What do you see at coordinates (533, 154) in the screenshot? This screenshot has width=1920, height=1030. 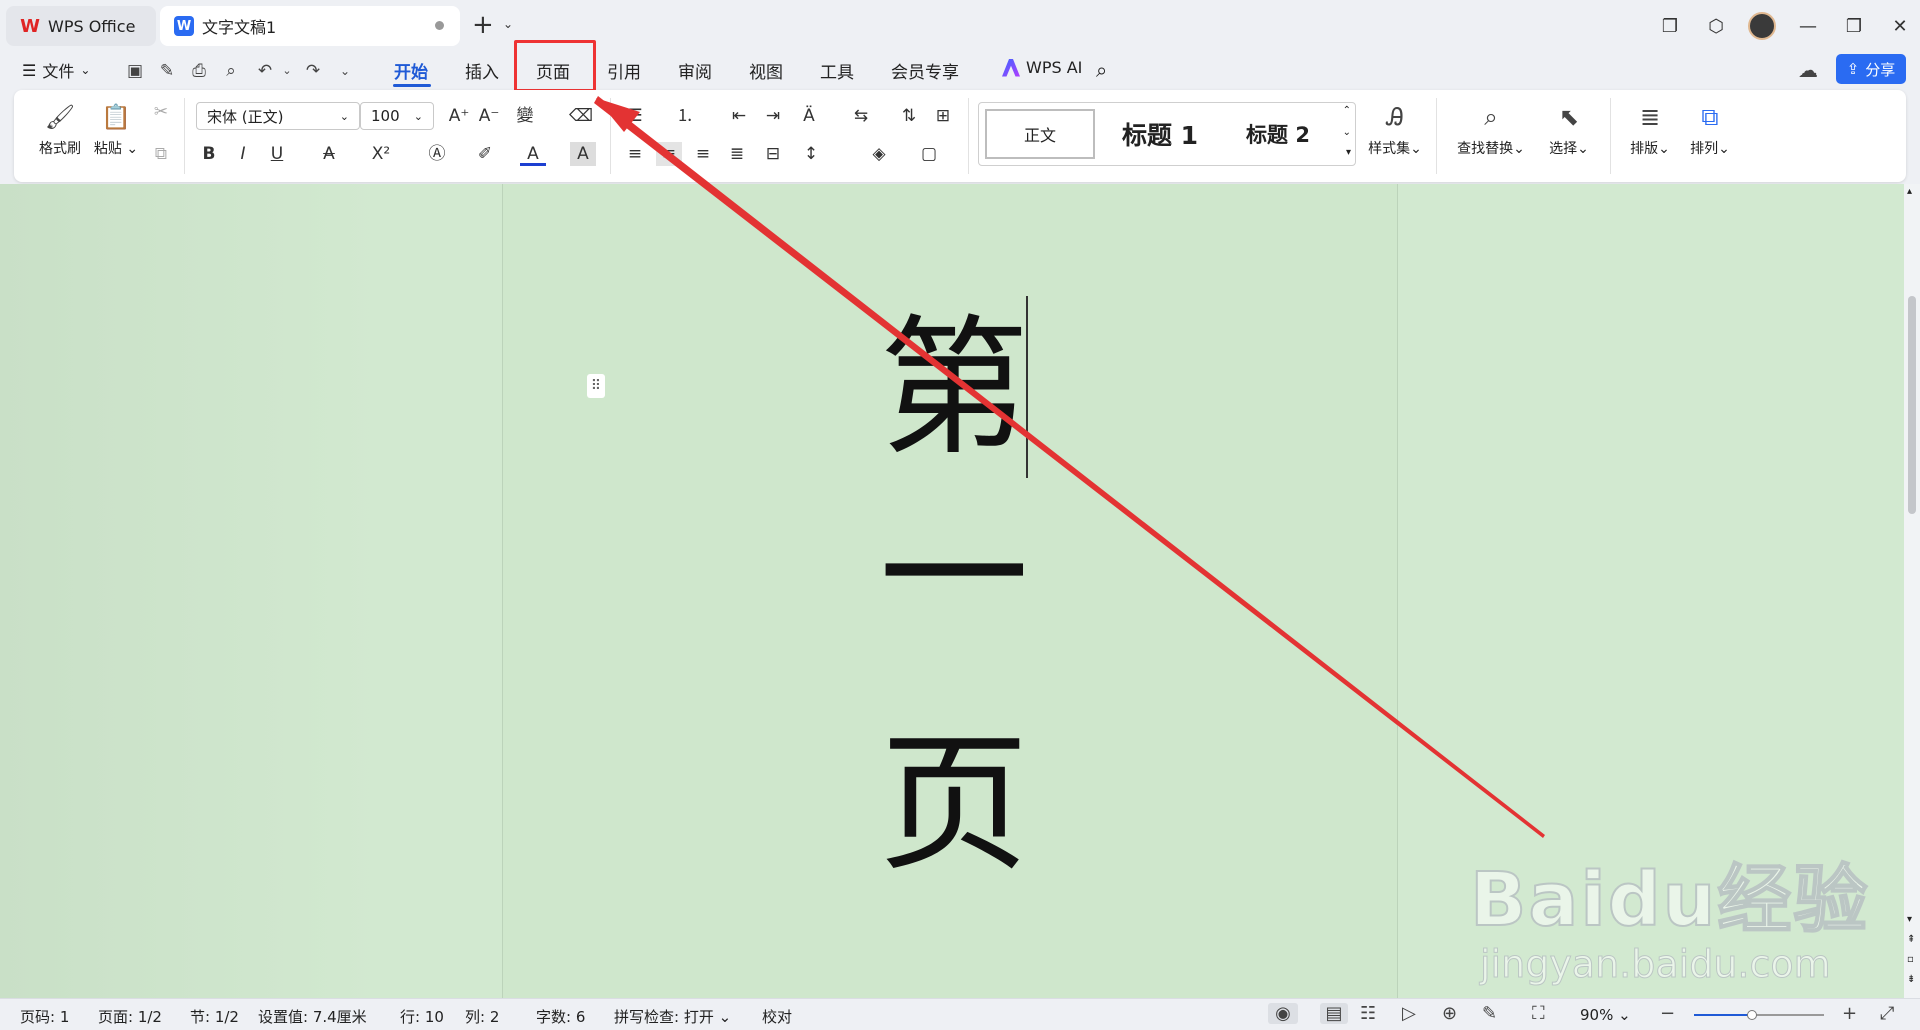 I see `font-color-icon: A` at bounding box center [533, 154].